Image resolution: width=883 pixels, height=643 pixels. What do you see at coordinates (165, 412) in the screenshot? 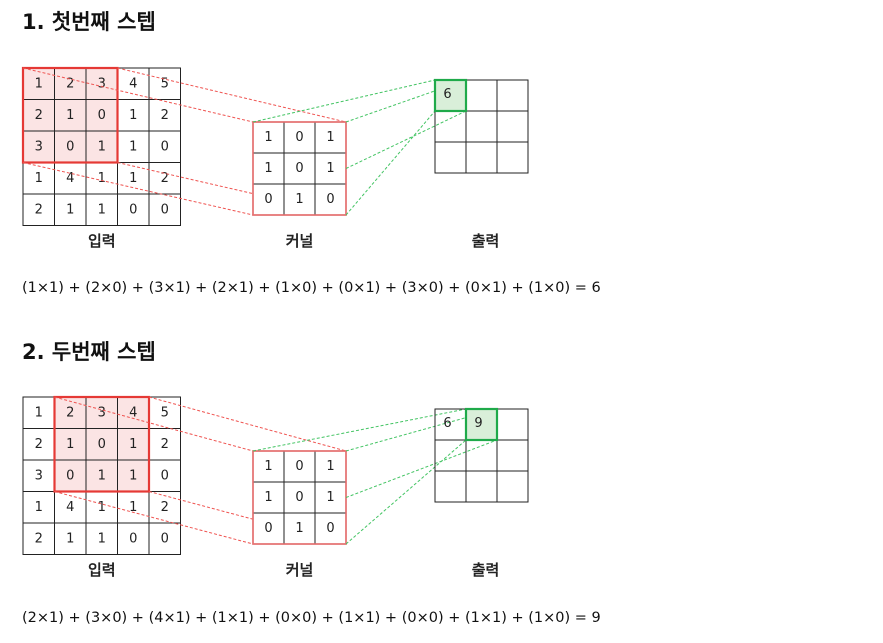
I see `input-cell-value: 5` at bounding box center [165, 412].